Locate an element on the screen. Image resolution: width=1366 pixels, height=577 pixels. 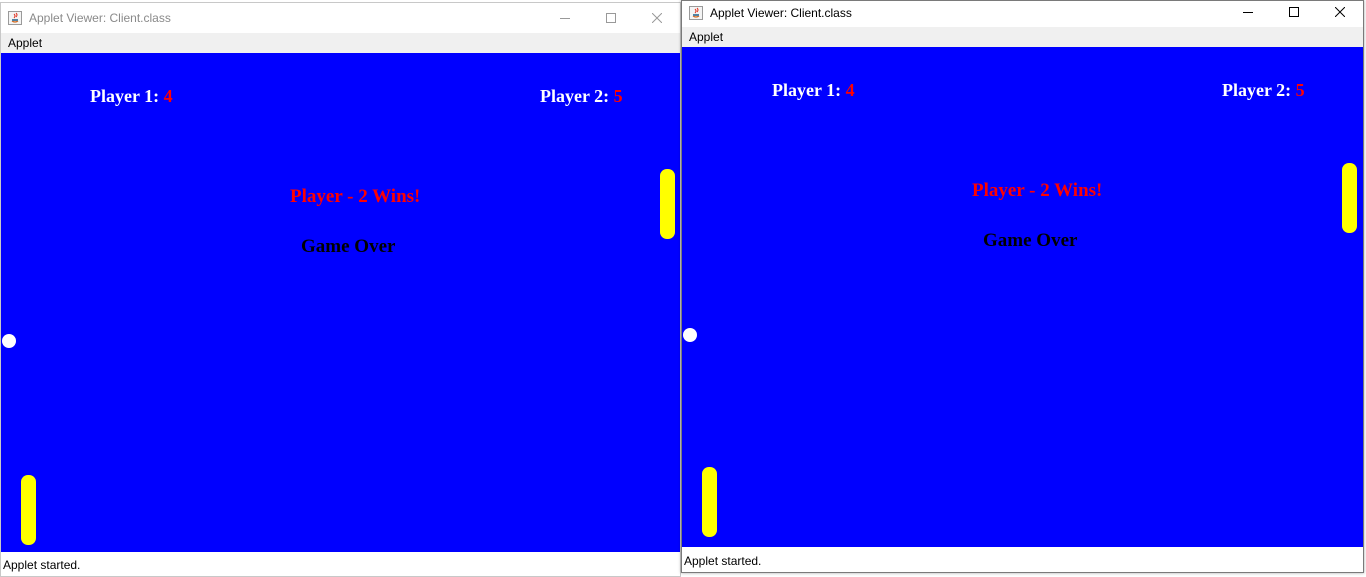
maximize-button is located at coordinates (611, 18).